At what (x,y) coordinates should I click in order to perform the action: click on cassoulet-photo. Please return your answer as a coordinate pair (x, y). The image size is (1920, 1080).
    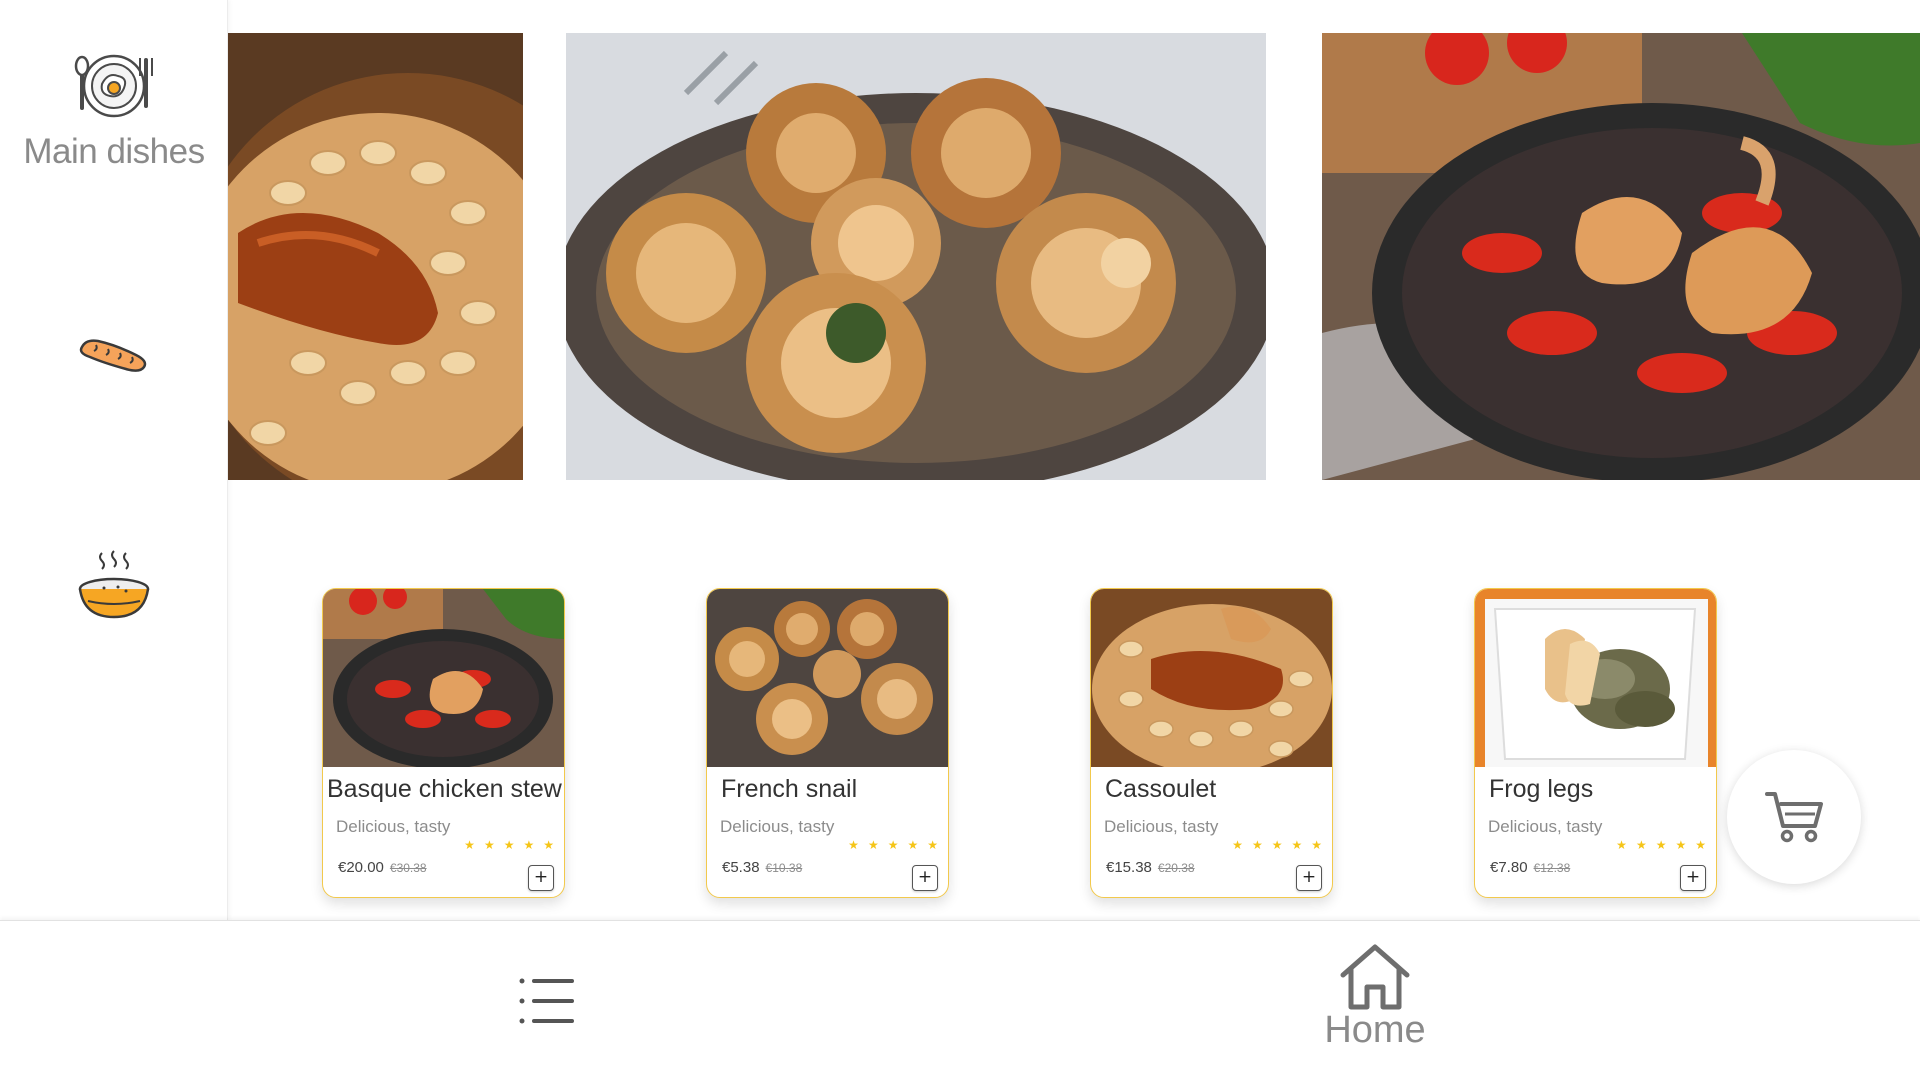
    Looking at the image, I should click on (375, 256).